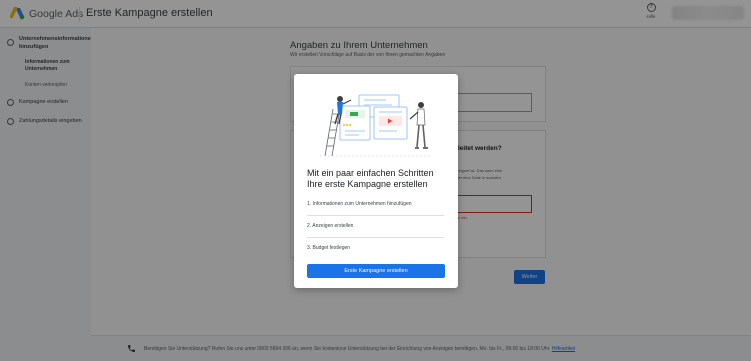  What do you see at coordinates (330, 226) in the screenshot?
I see `dialog-step-create-ads: 2. Anzeigen erstellen` at bounding box center [330, 226].